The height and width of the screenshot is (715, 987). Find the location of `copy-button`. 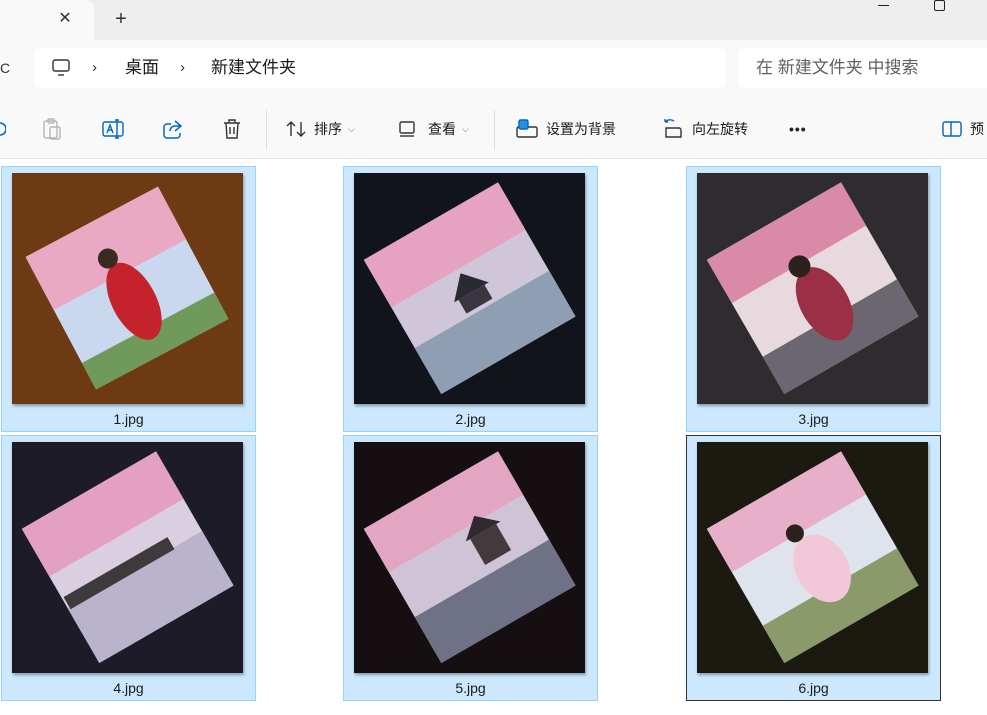

copy-button is located at coordinates (3, 129).